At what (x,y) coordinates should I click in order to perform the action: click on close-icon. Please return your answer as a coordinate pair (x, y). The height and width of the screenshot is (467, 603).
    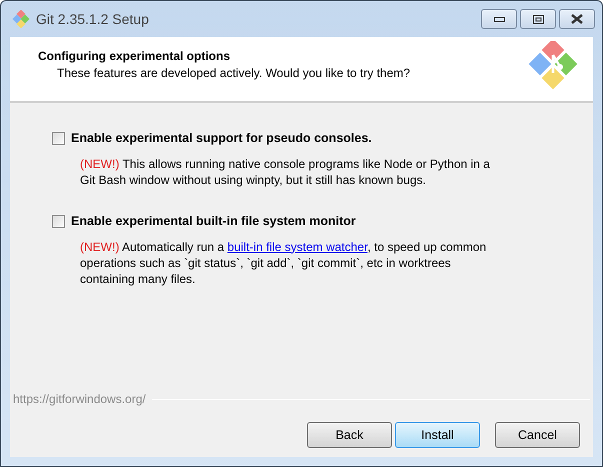
    Looking at the image, I should click on (577, 19).